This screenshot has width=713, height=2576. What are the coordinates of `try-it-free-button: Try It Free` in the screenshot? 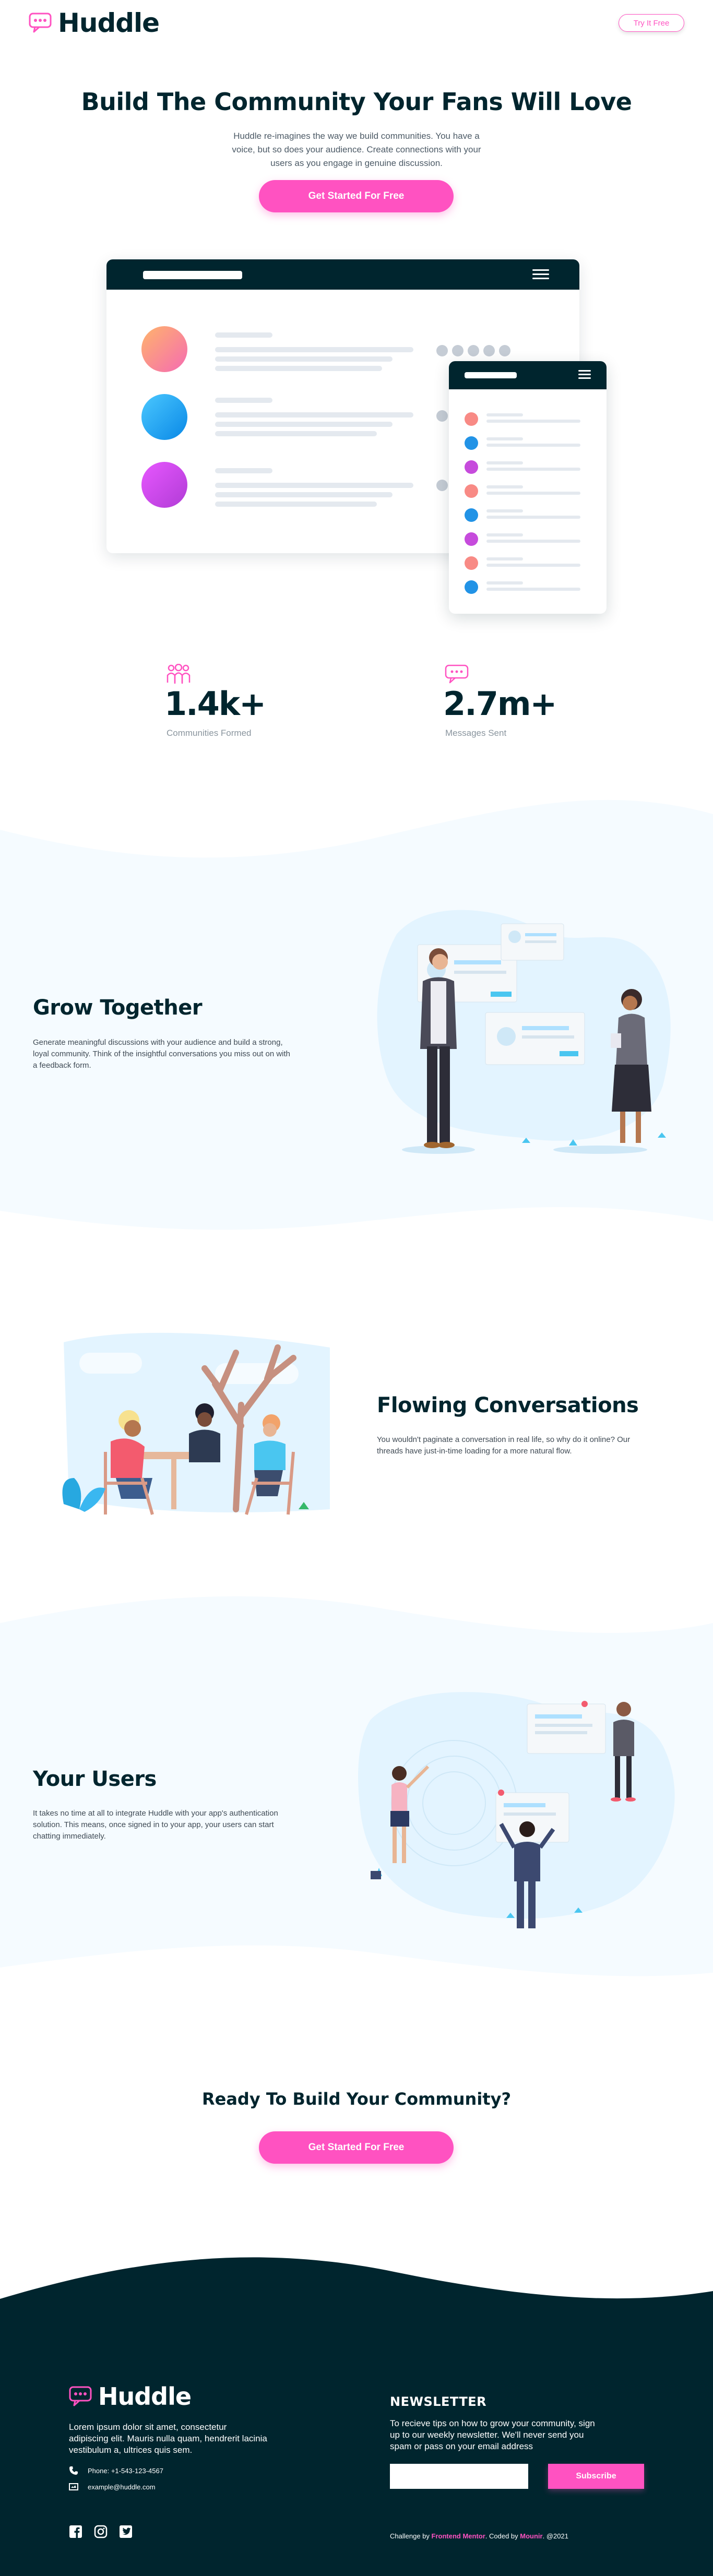 It's located at (651, 23).